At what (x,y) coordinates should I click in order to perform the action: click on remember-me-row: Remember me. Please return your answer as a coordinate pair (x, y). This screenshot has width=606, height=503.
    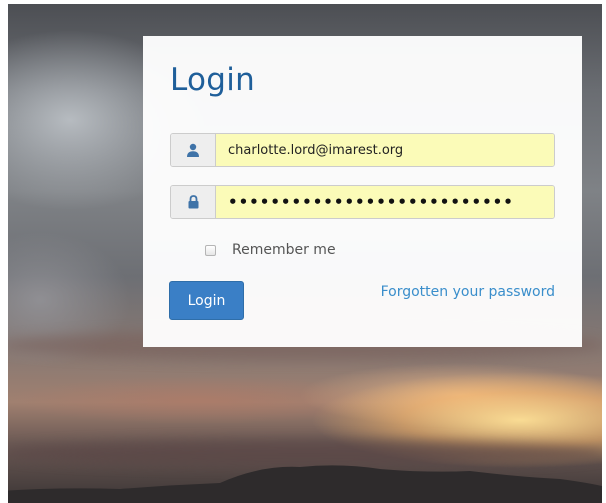
    Looking at the image, I should click on (270, 250).